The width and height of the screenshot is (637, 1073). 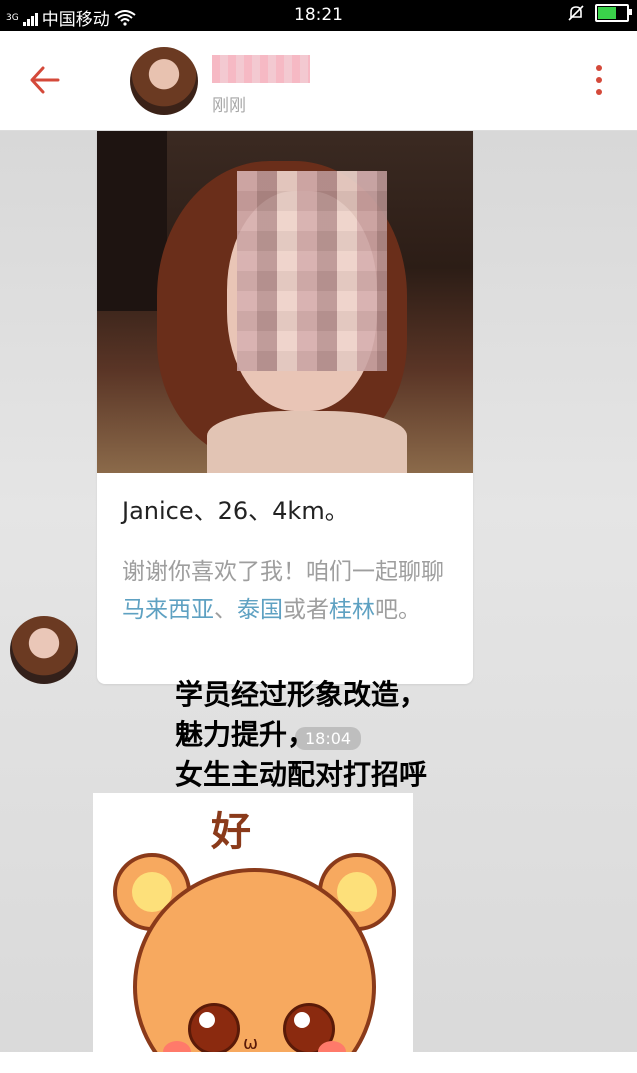 What do you see at coordinates (225, 610) in the screenshot?
I see `text-part: 、` at bounding box center [225, 610].